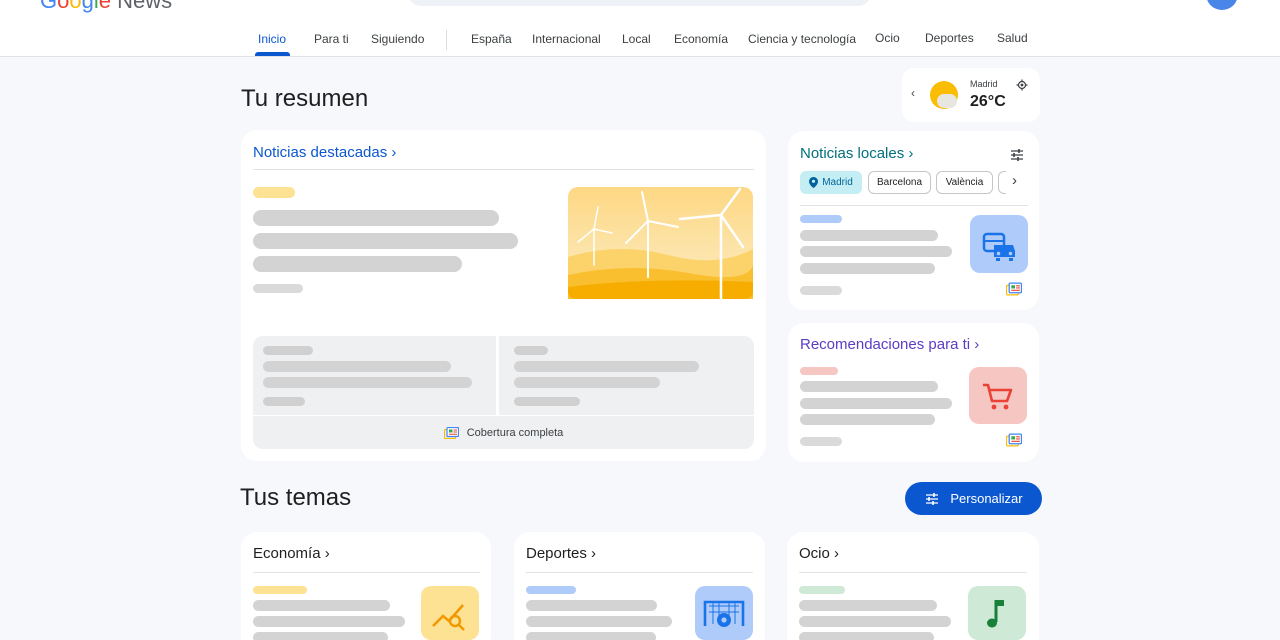 The width and height of the screenshot is (1280, 640). I want to click on tune-icon, so click(932, 498).